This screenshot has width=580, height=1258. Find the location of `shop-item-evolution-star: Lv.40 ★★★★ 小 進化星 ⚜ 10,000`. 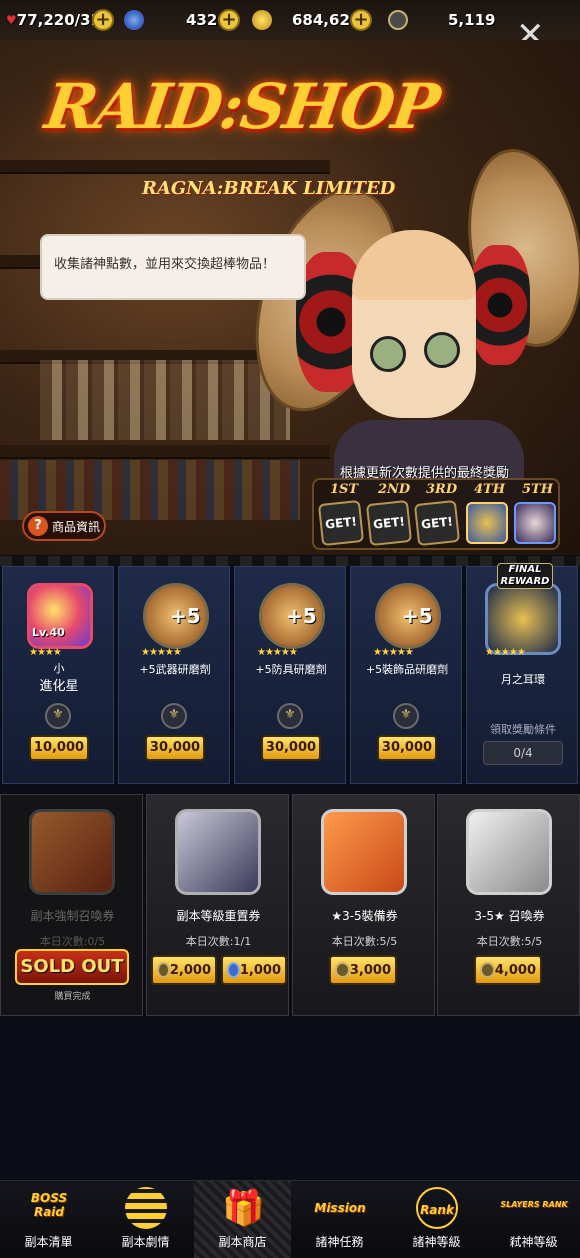

shop-item-evolution-star: Lv.40 ★★★★ 小 進化星 ⚜ 10,000 is located at coordinates (58, 675).